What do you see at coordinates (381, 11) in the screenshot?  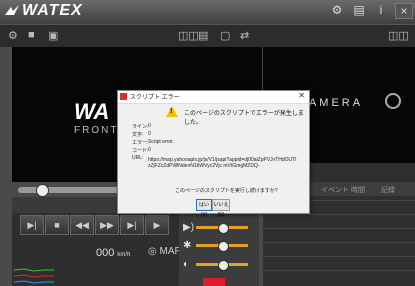 I see `info-icon: i` at bounding box center [381, 11].